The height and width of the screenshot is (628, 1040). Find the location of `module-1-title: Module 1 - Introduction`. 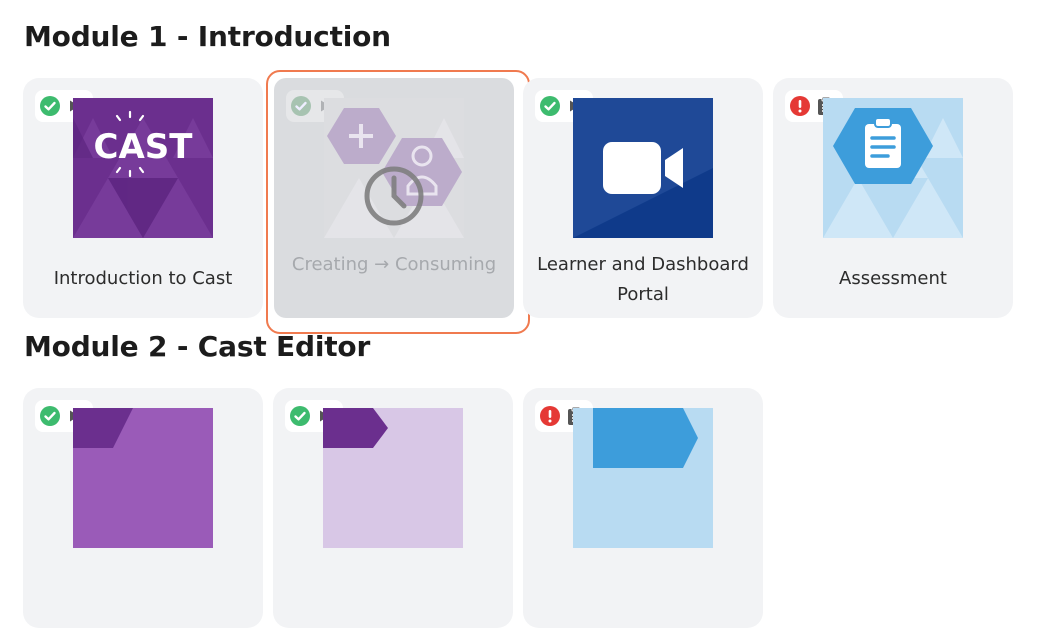

module-1-title: Module 1 - Introduction is located at coordinates (207, 36).